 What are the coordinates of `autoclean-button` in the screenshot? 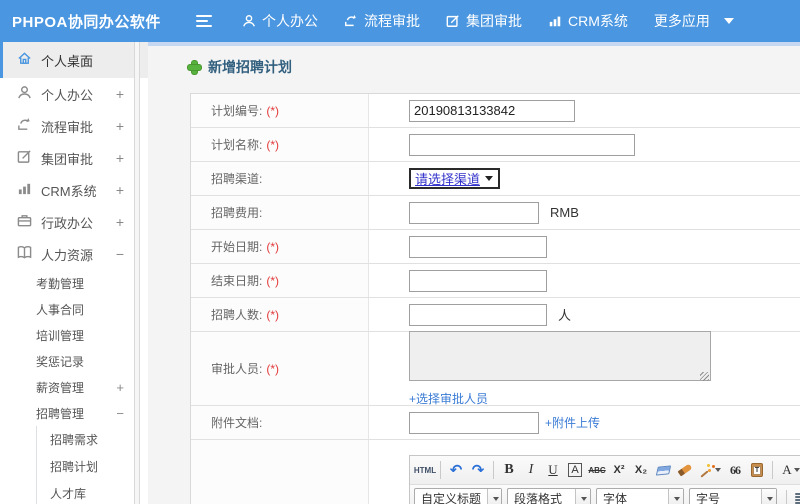 It's located at (710, 470).